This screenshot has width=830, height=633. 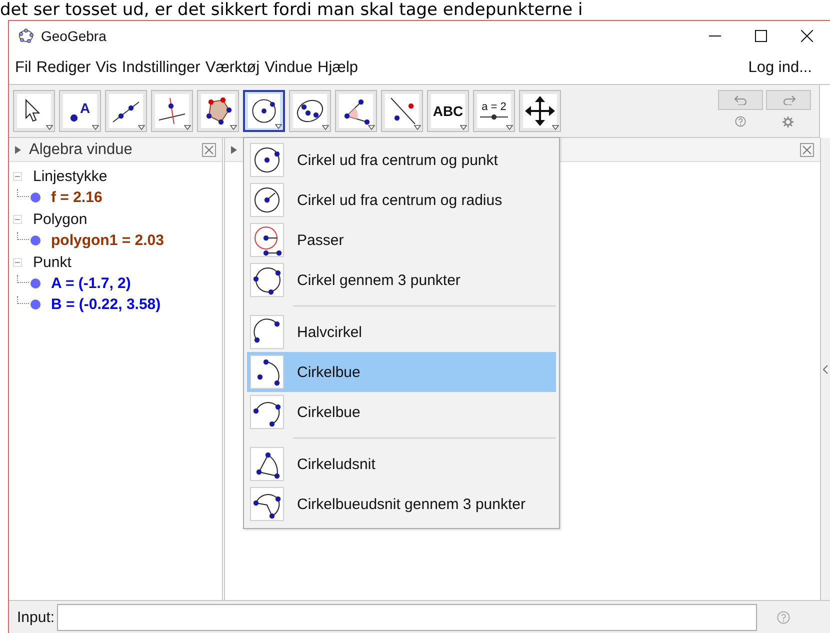 I want to click on algebra-entry: f = 2.16, so click(x=76, y=197).